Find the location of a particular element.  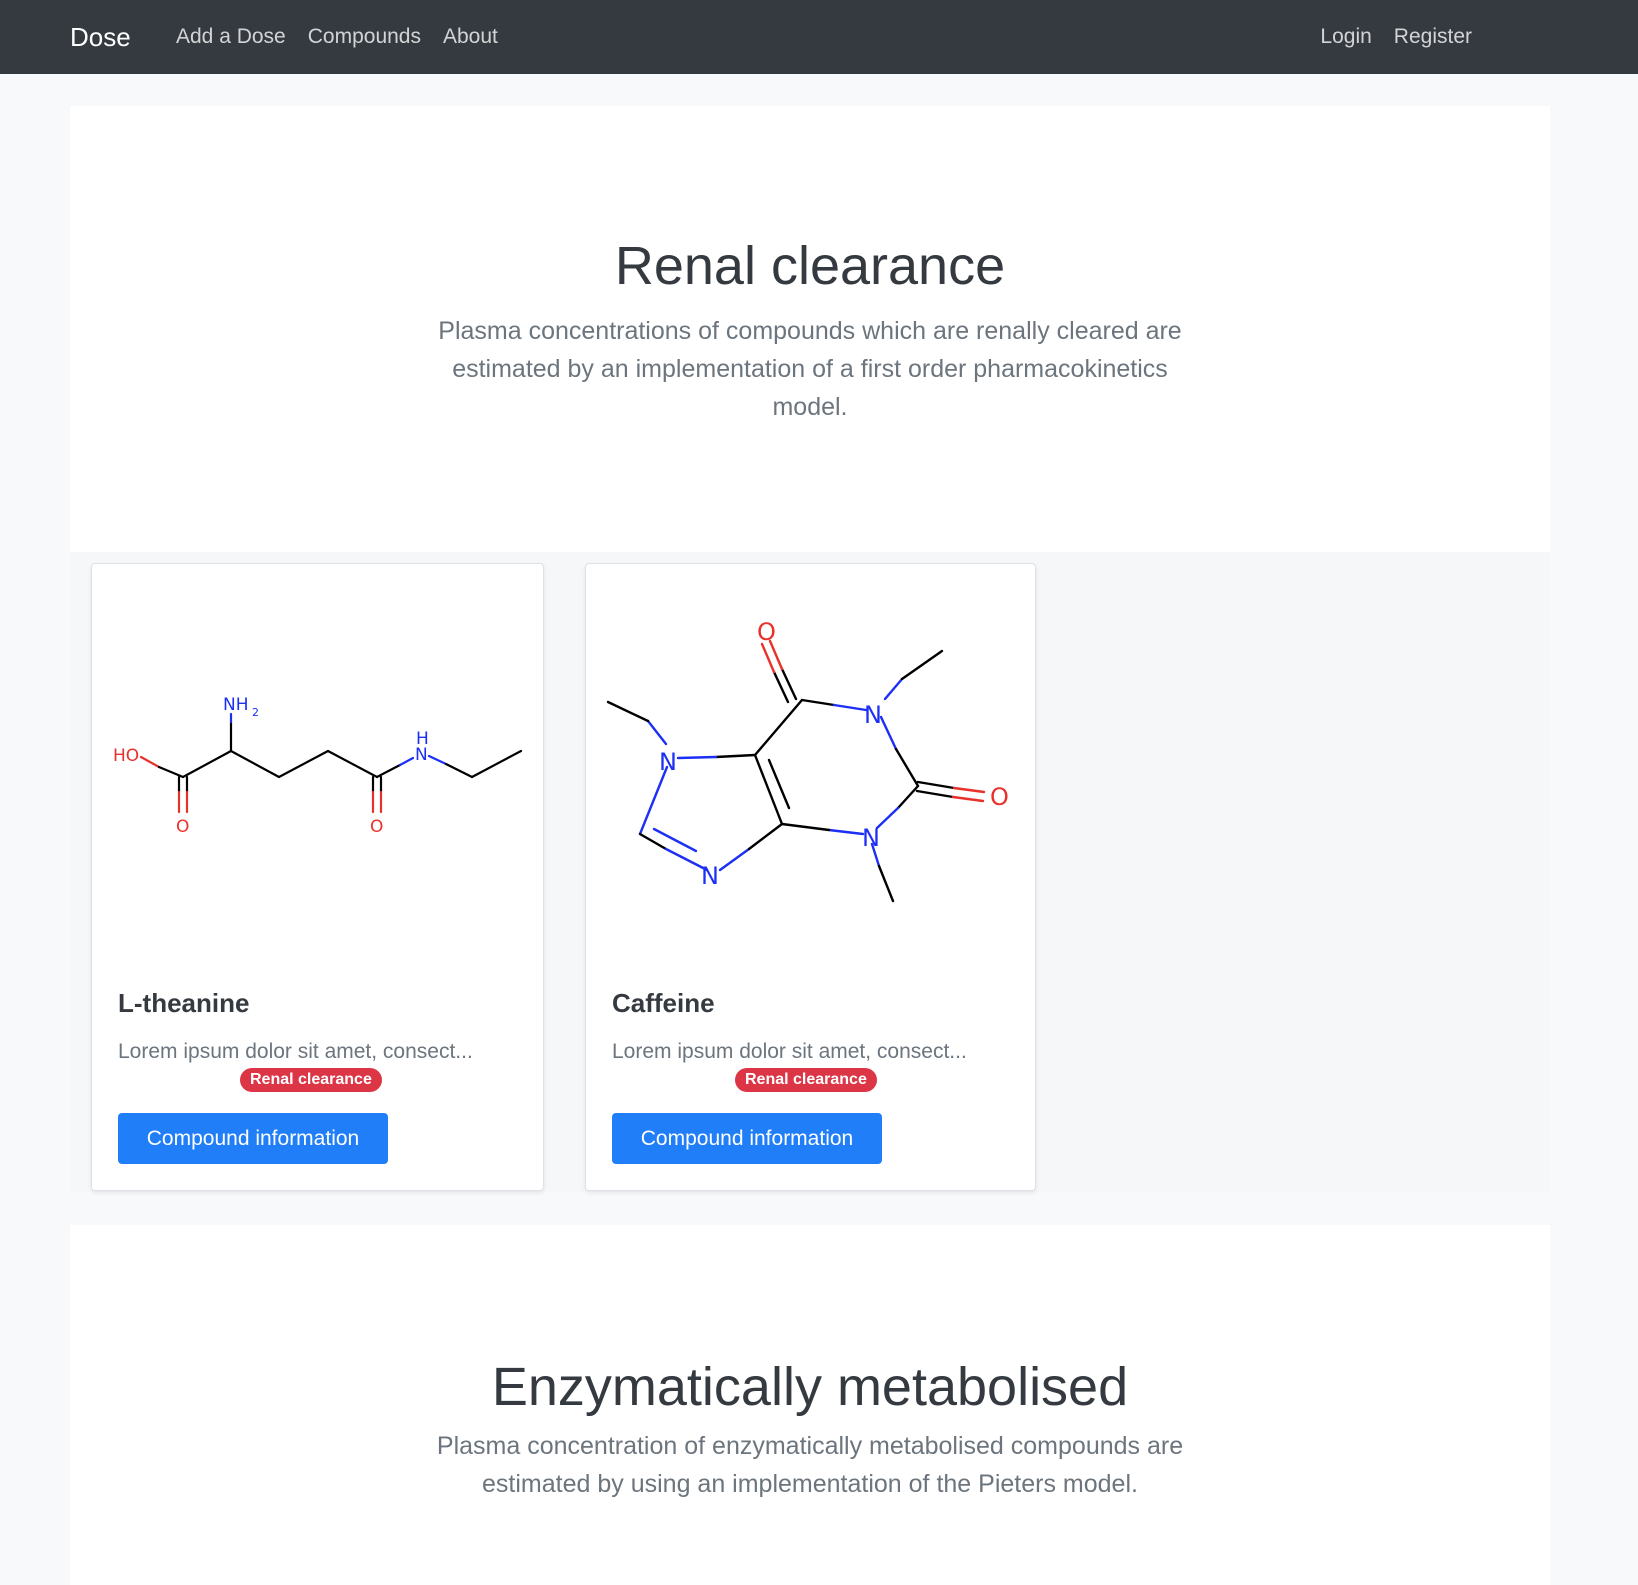

nav-login: Login is located at coordinates (1345, 37).